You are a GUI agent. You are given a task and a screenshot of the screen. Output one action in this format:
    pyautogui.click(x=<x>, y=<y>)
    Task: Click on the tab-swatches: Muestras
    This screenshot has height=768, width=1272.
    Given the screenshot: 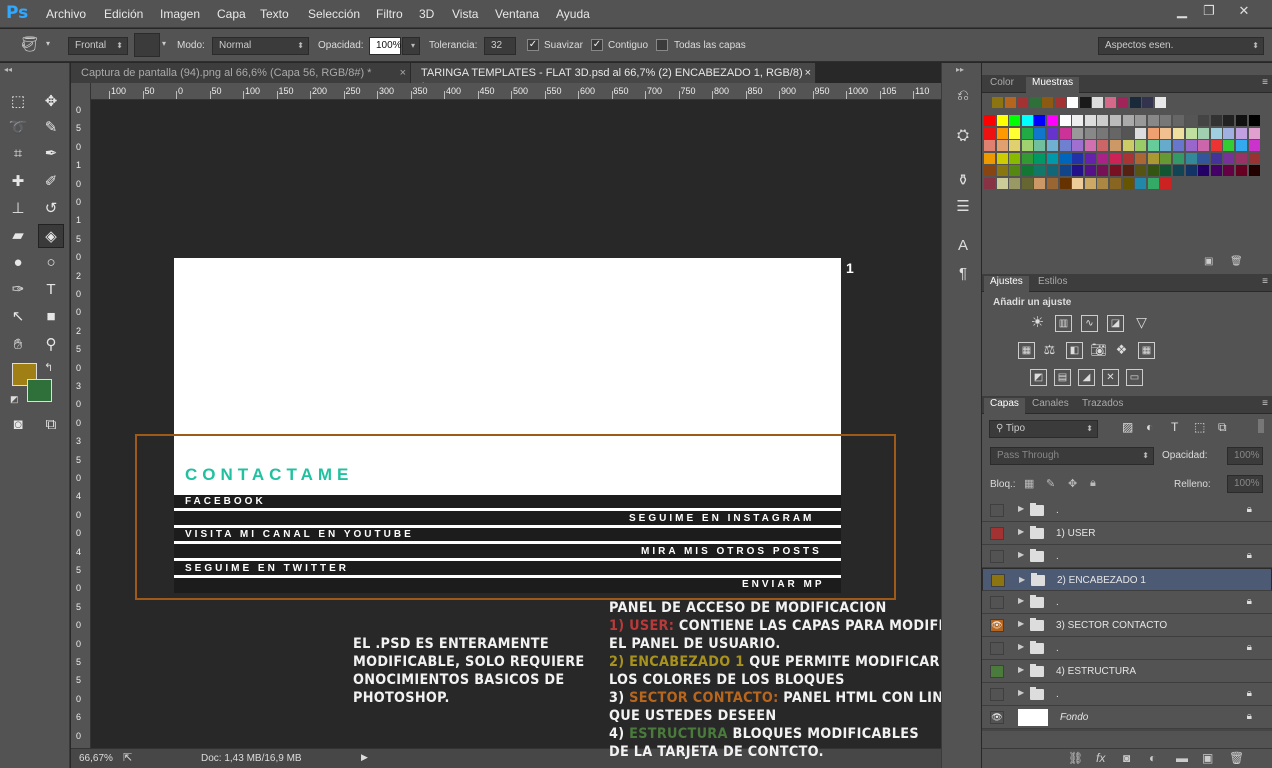 What is the action you would take?
    pyautogui.click(x=1053, y=85)
    